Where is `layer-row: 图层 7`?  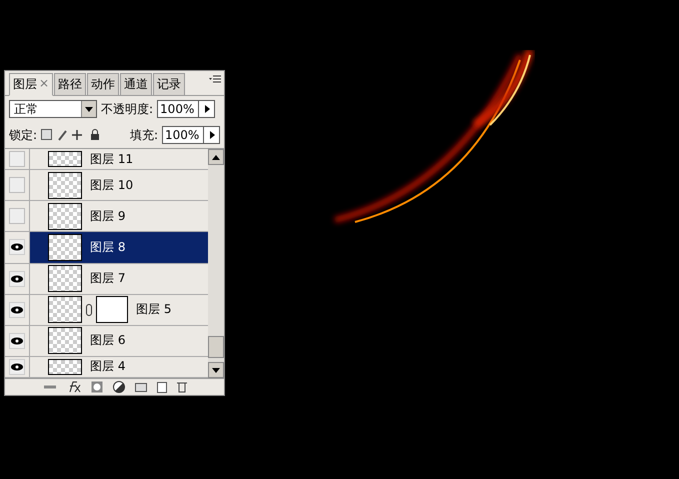 layer-row: 图层 7 is located at coordinates (106, 279).